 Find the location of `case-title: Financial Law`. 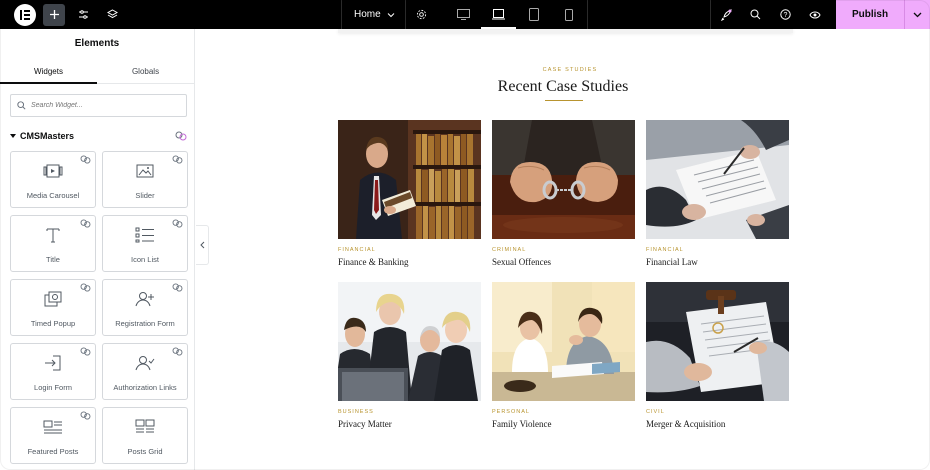

case-title: Financial Law is located at coordinates (717, 262).